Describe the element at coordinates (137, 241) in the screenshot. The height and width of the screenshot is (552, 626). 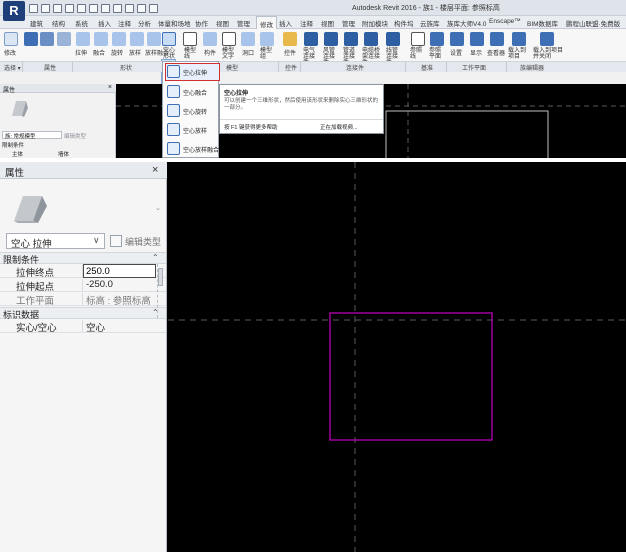
I see `edit-type-button: 编辑类型` at that location.